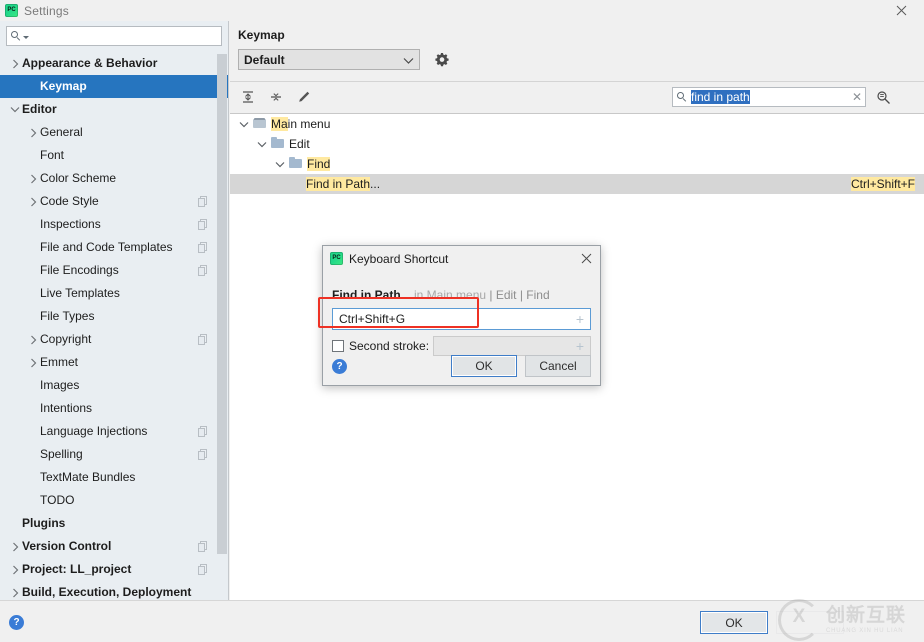  What do you see at coordinates (114, 247) in the screenshot?
I see `sidebar-item-file-and-code-templates: File and Code Templates` at bounding box center [114, 247].